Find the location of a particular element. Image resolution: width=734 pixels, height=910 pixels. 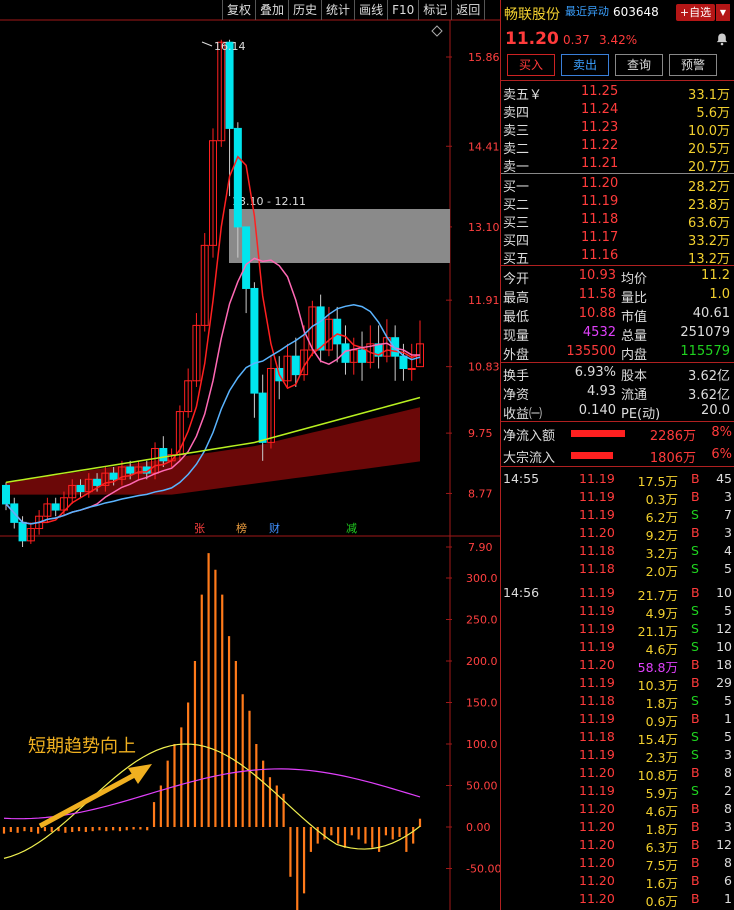

event-marker: 榜 is located at coordinates (241, 528).